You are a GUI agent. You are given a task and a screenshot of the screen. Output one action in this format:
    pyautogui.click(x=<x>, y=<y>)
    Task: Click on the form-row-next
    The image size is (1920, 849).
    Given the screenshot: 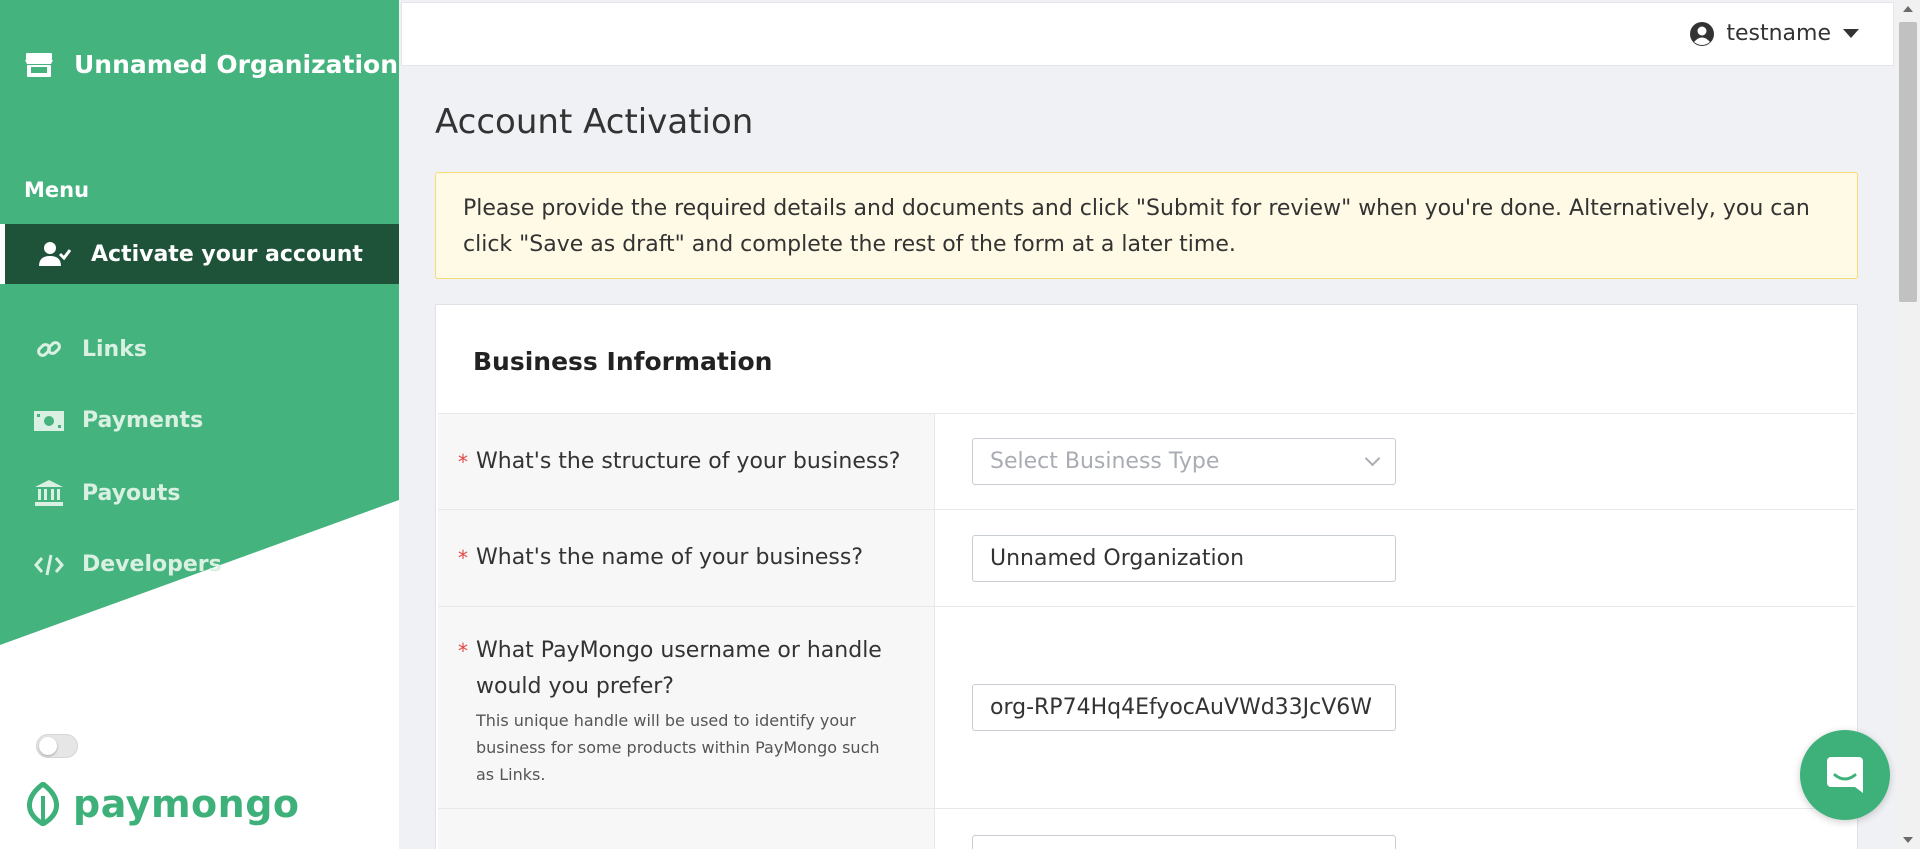 What is the action you would take?
    pyautogui.click(x=1146, y=829)
    